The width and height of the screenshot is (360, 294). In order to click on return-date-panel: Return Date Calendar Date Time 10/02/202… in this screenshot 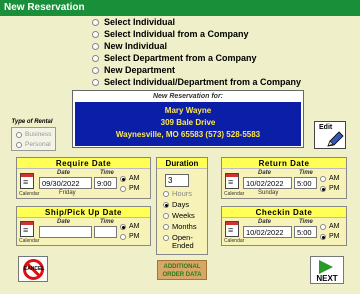, I will do `click(284, 178)`.